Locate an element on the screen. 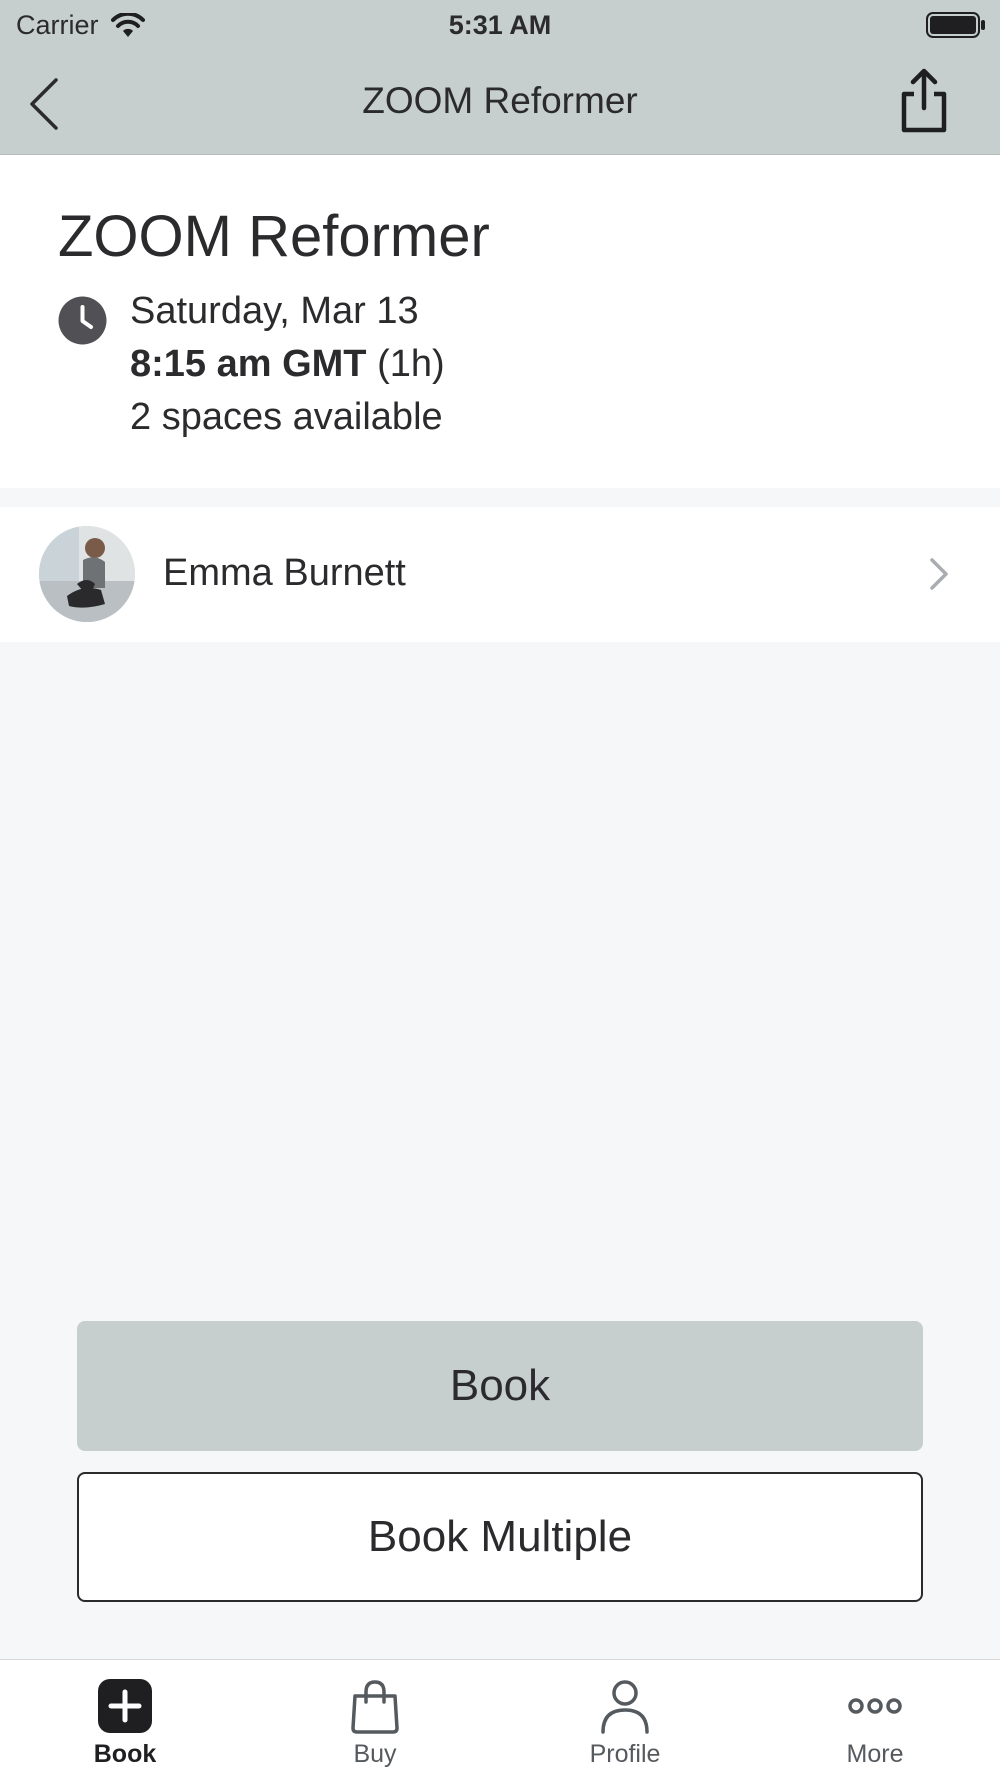 The image size is (1000, 1778). tab-profile: Profile is located at coordinates (625, 1719).